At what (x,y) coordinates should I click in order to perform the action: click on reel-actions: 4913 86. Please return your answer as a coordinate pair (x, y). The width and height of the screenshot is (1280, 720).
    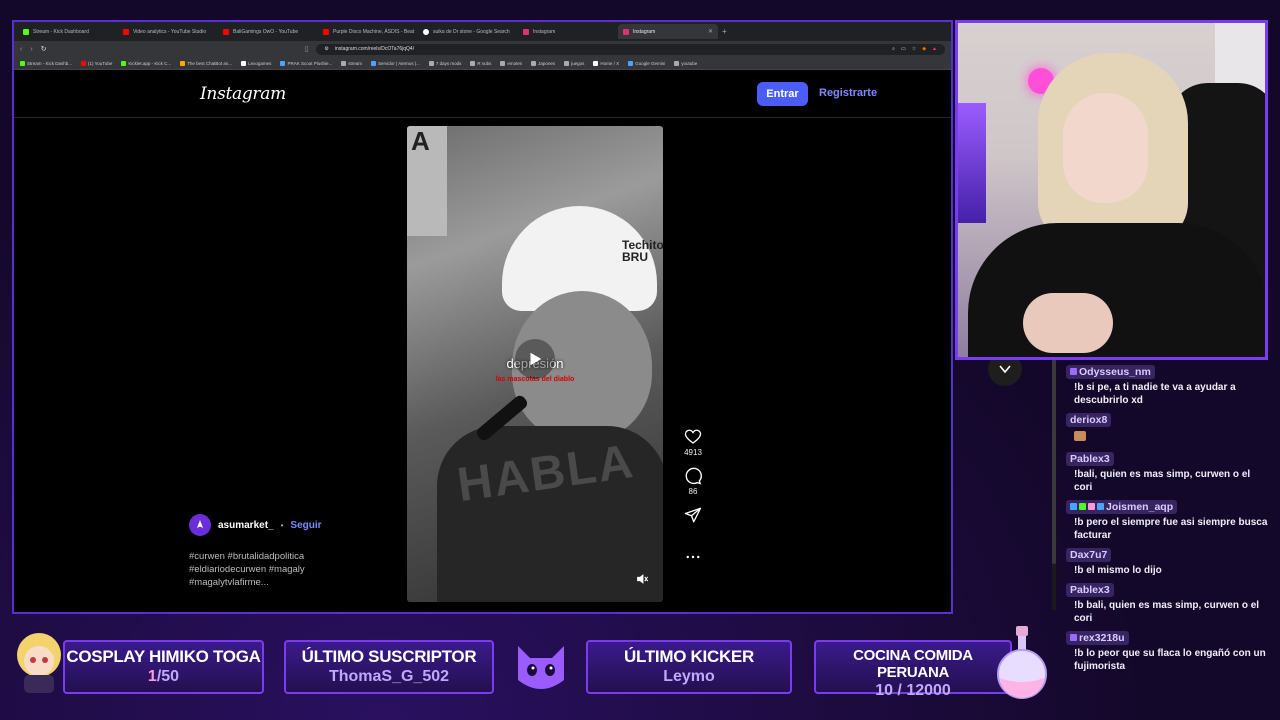
    Looking at the image, I should click on (693, 497).